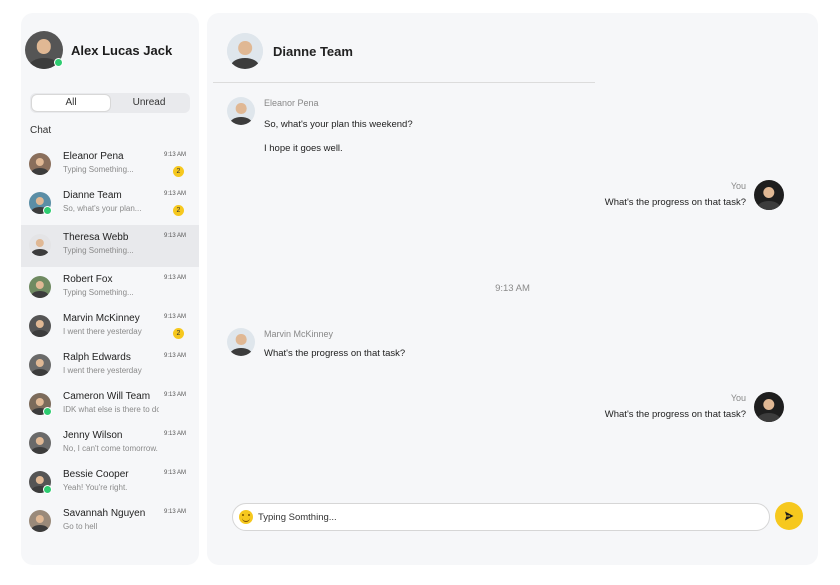  I want to click on contact-name: Ralph Edwards, so click(97, 357).